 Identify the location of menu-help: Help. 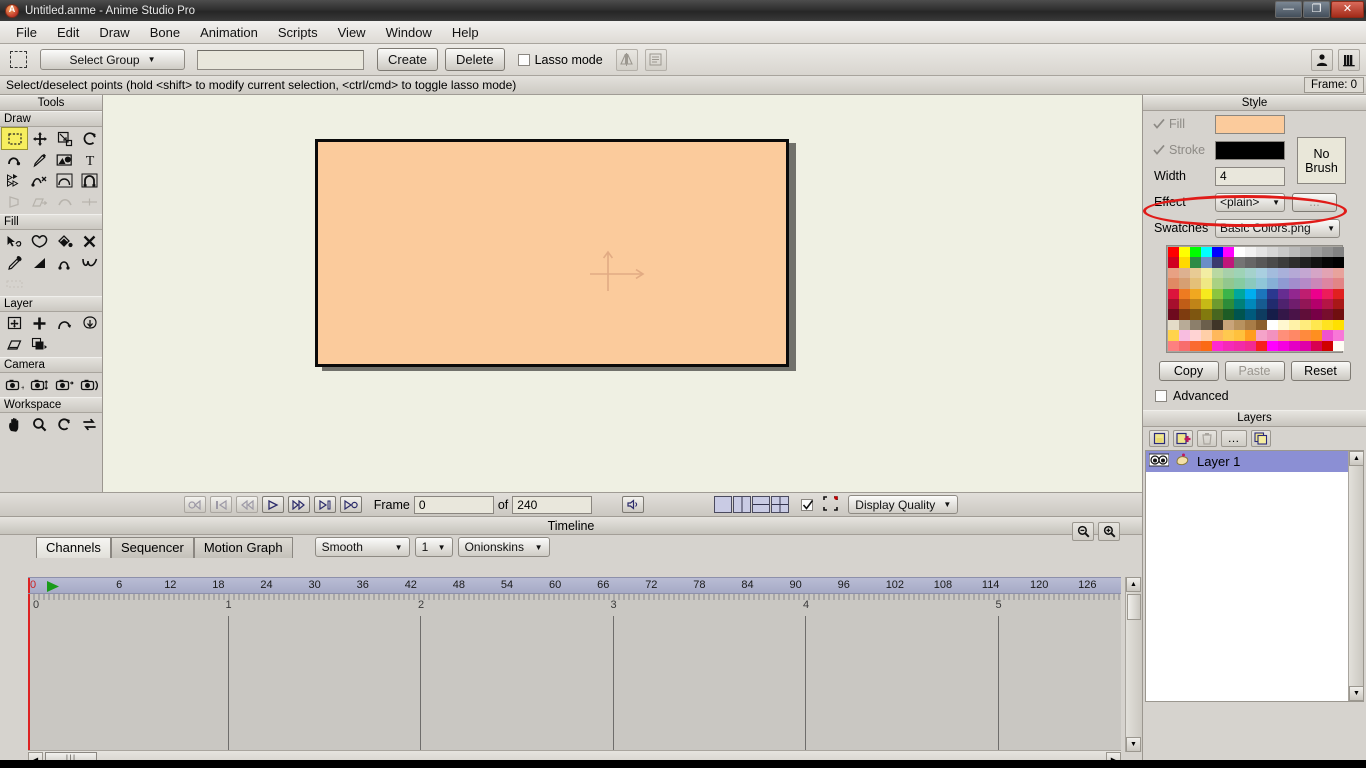
(465, 32).